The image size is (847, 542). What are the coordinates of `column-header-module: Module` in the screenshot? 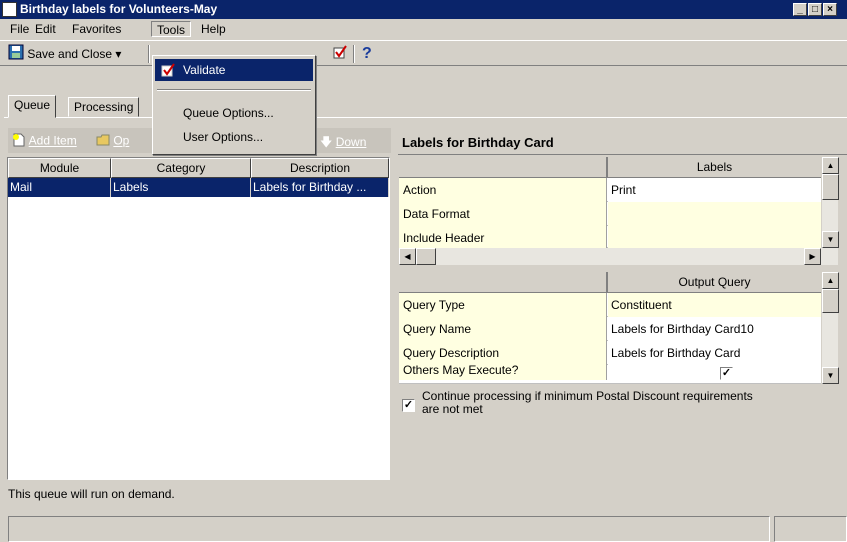 It's located at (59, 168).